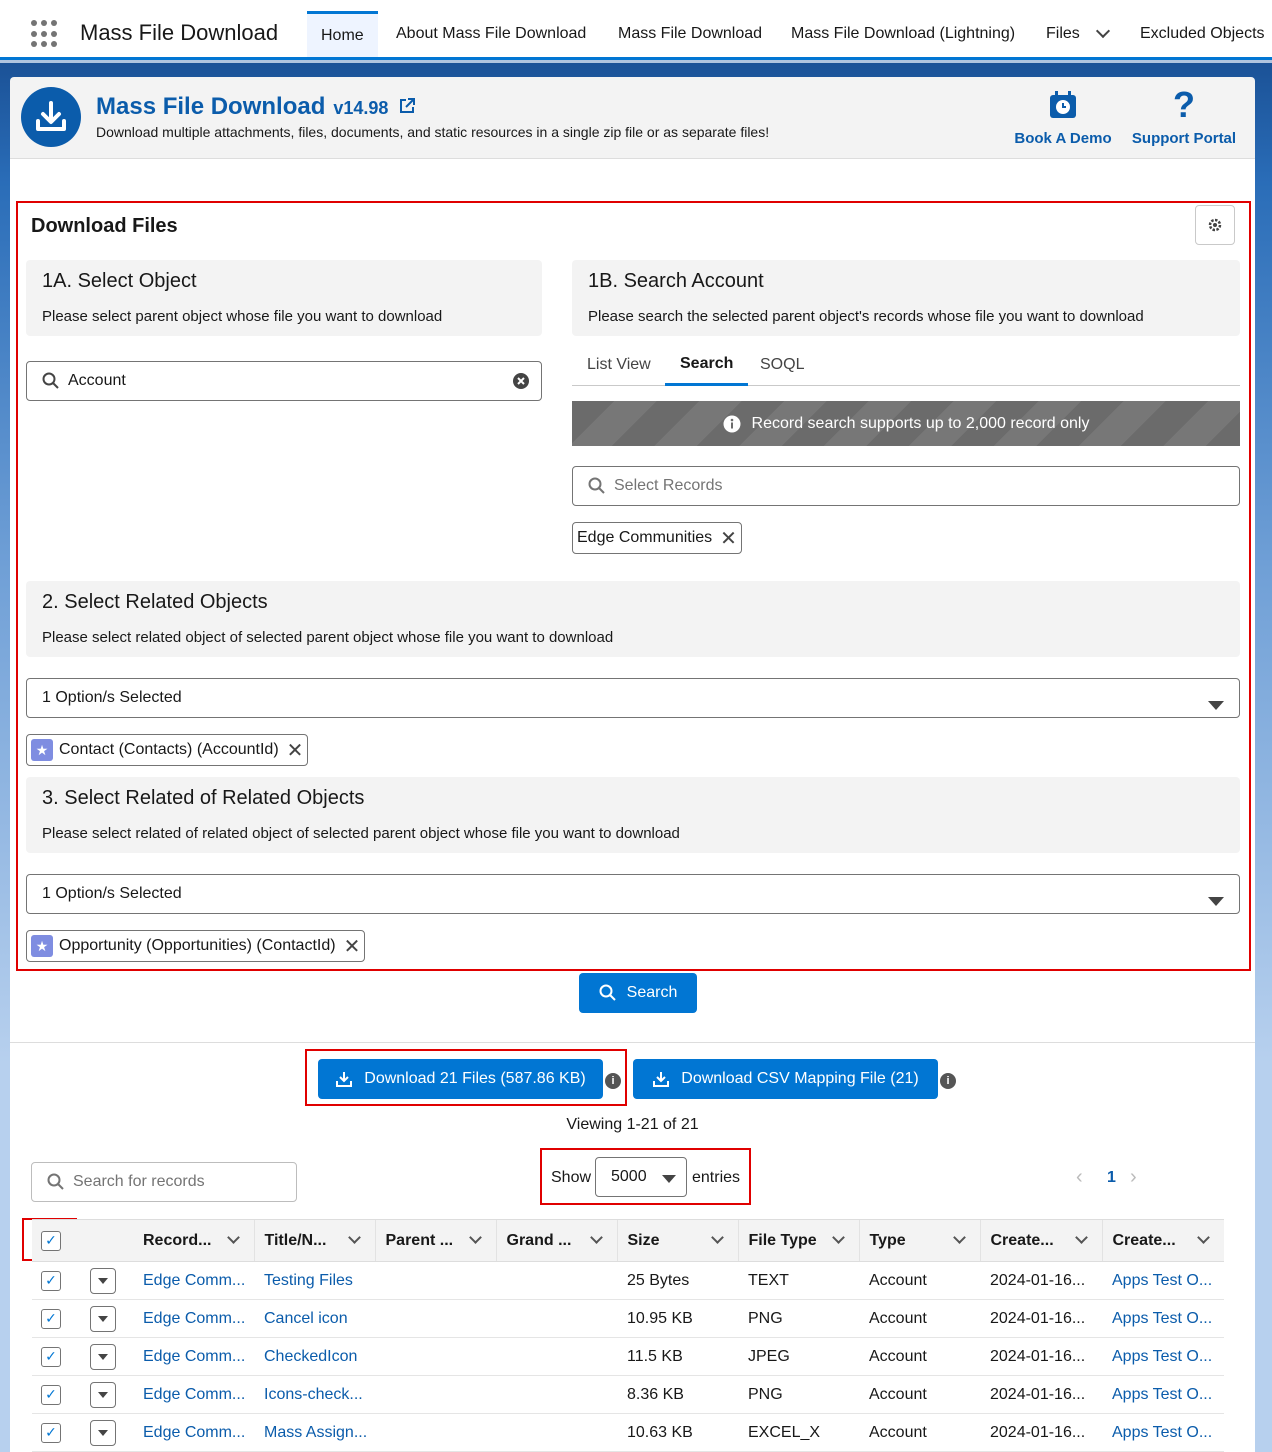  What do you see at coordinates (632, 1124) in the screenshot?
I see `viewing-count: Viewing 1-21 of 21` at bounding box center [632, 1124].